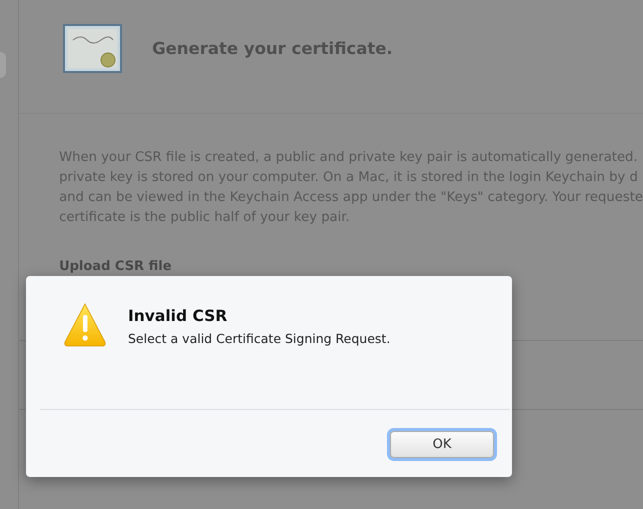 The width and height of the screenshot is (643, 509). What do you see at coordinates (116, 266) in the screenshot?
I see `section-heading: Upload CSR file` at bounding box center [116, 266].